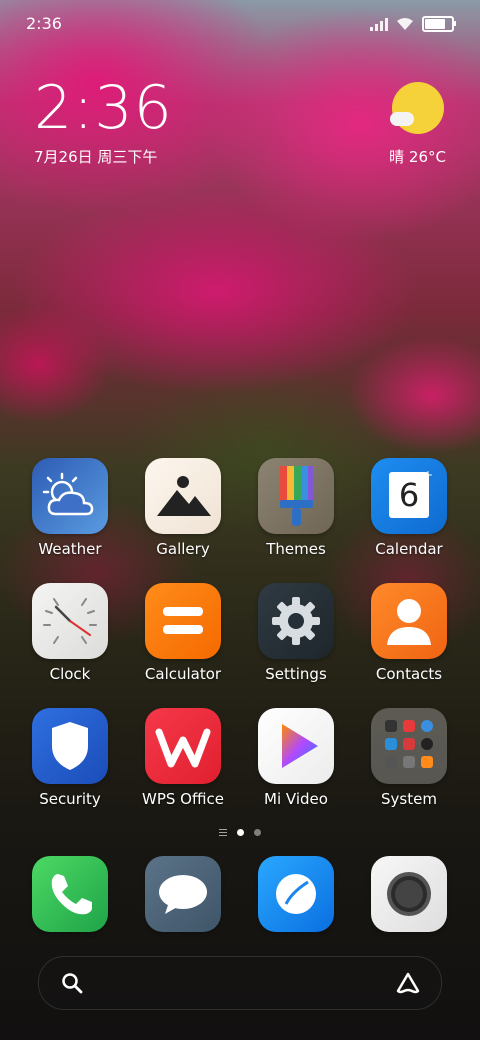 This screenshot has width=480, height=1040. Describe the element at coordinates (223, 832) in the screenshot. I see `feed-lines-icon` at that location.